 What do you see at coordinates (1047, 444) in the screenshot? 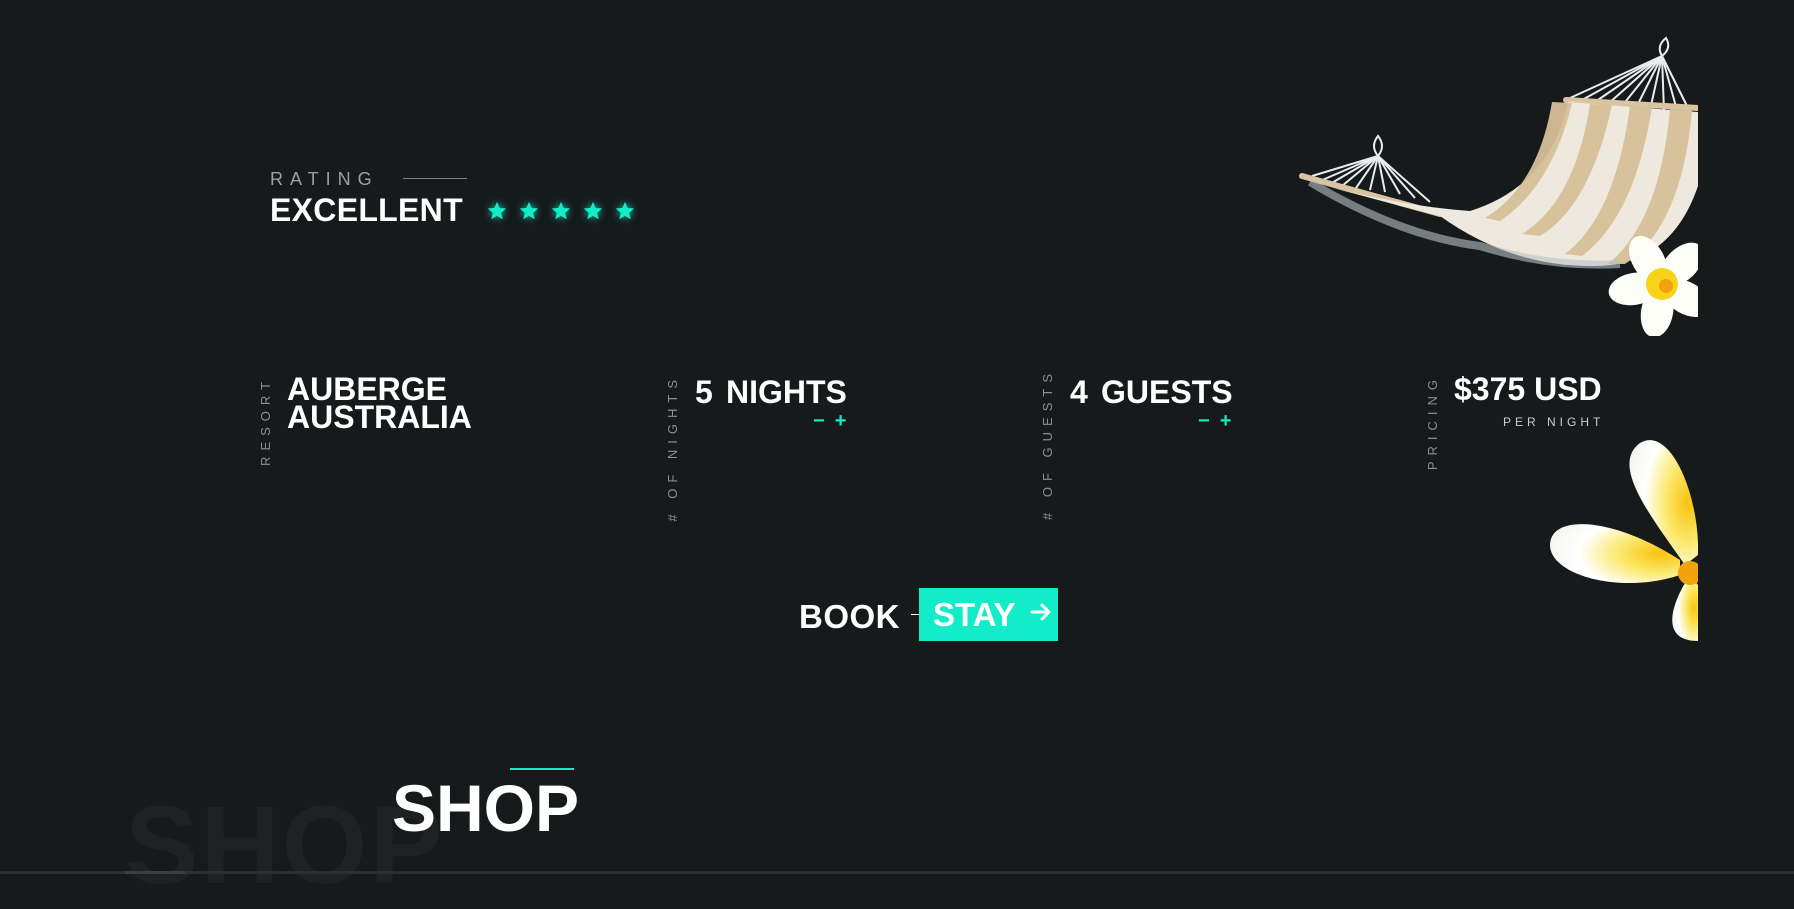
I see `guests-label: # OF GUESTS` at bounding box center [1047, 444].